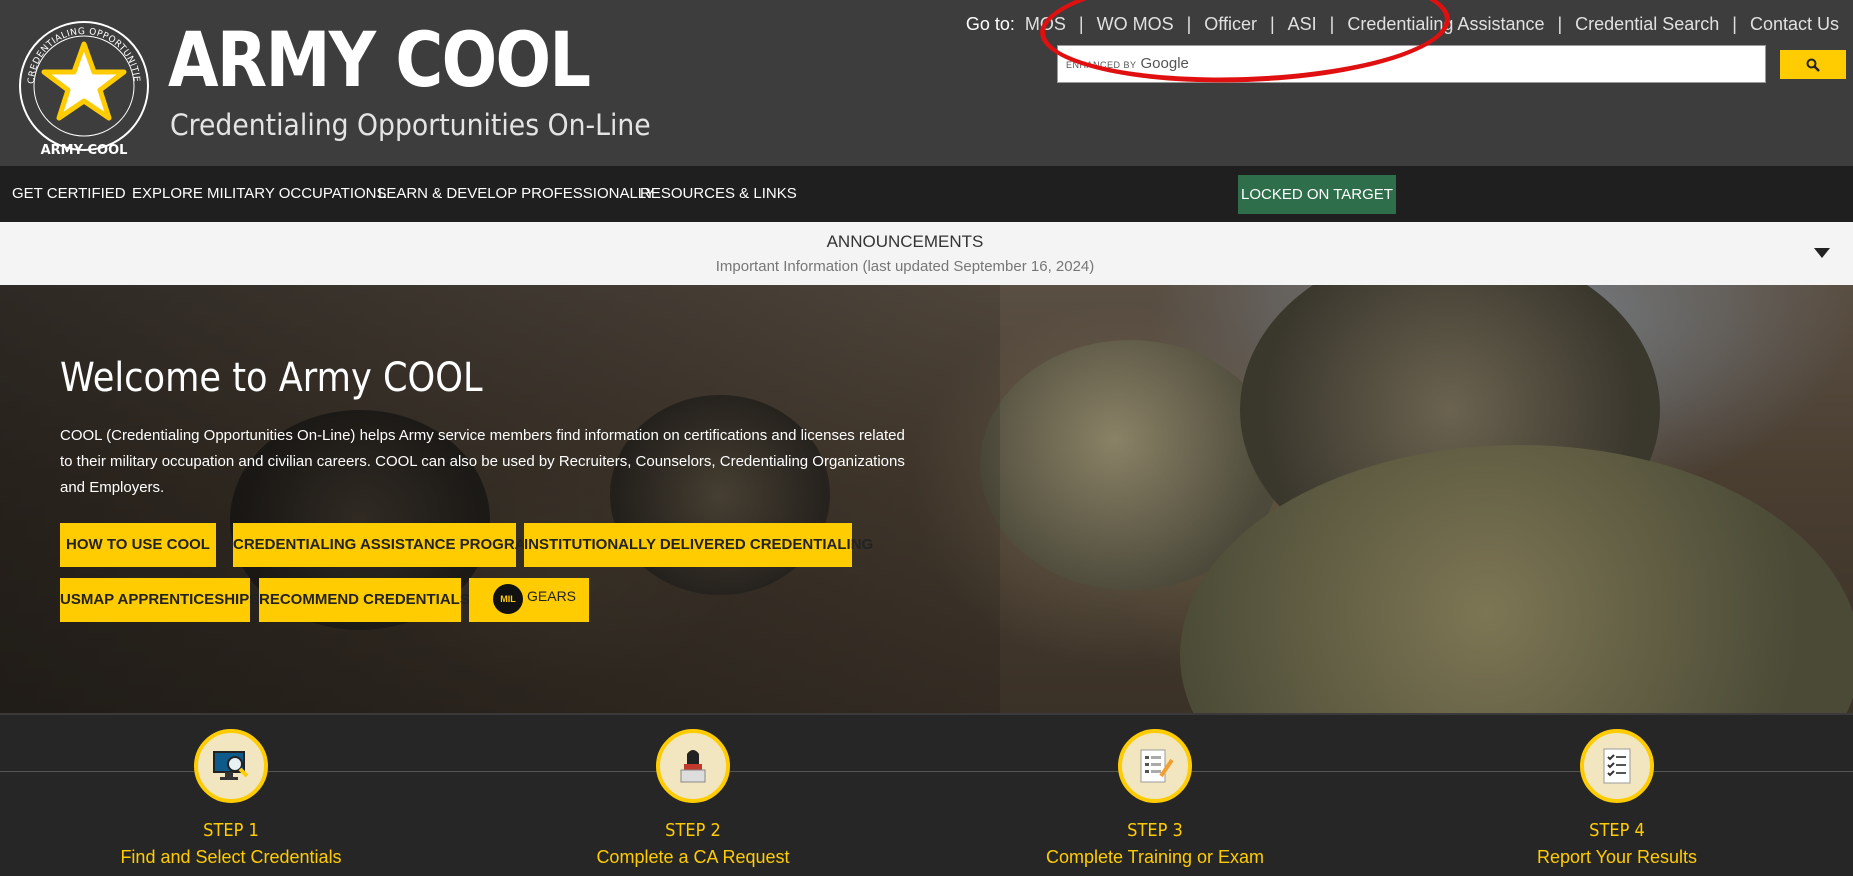 This screenshot has width=1853, height=876. I want to click on seal-bottom-text: ARMY COOL, so click(84, 150).